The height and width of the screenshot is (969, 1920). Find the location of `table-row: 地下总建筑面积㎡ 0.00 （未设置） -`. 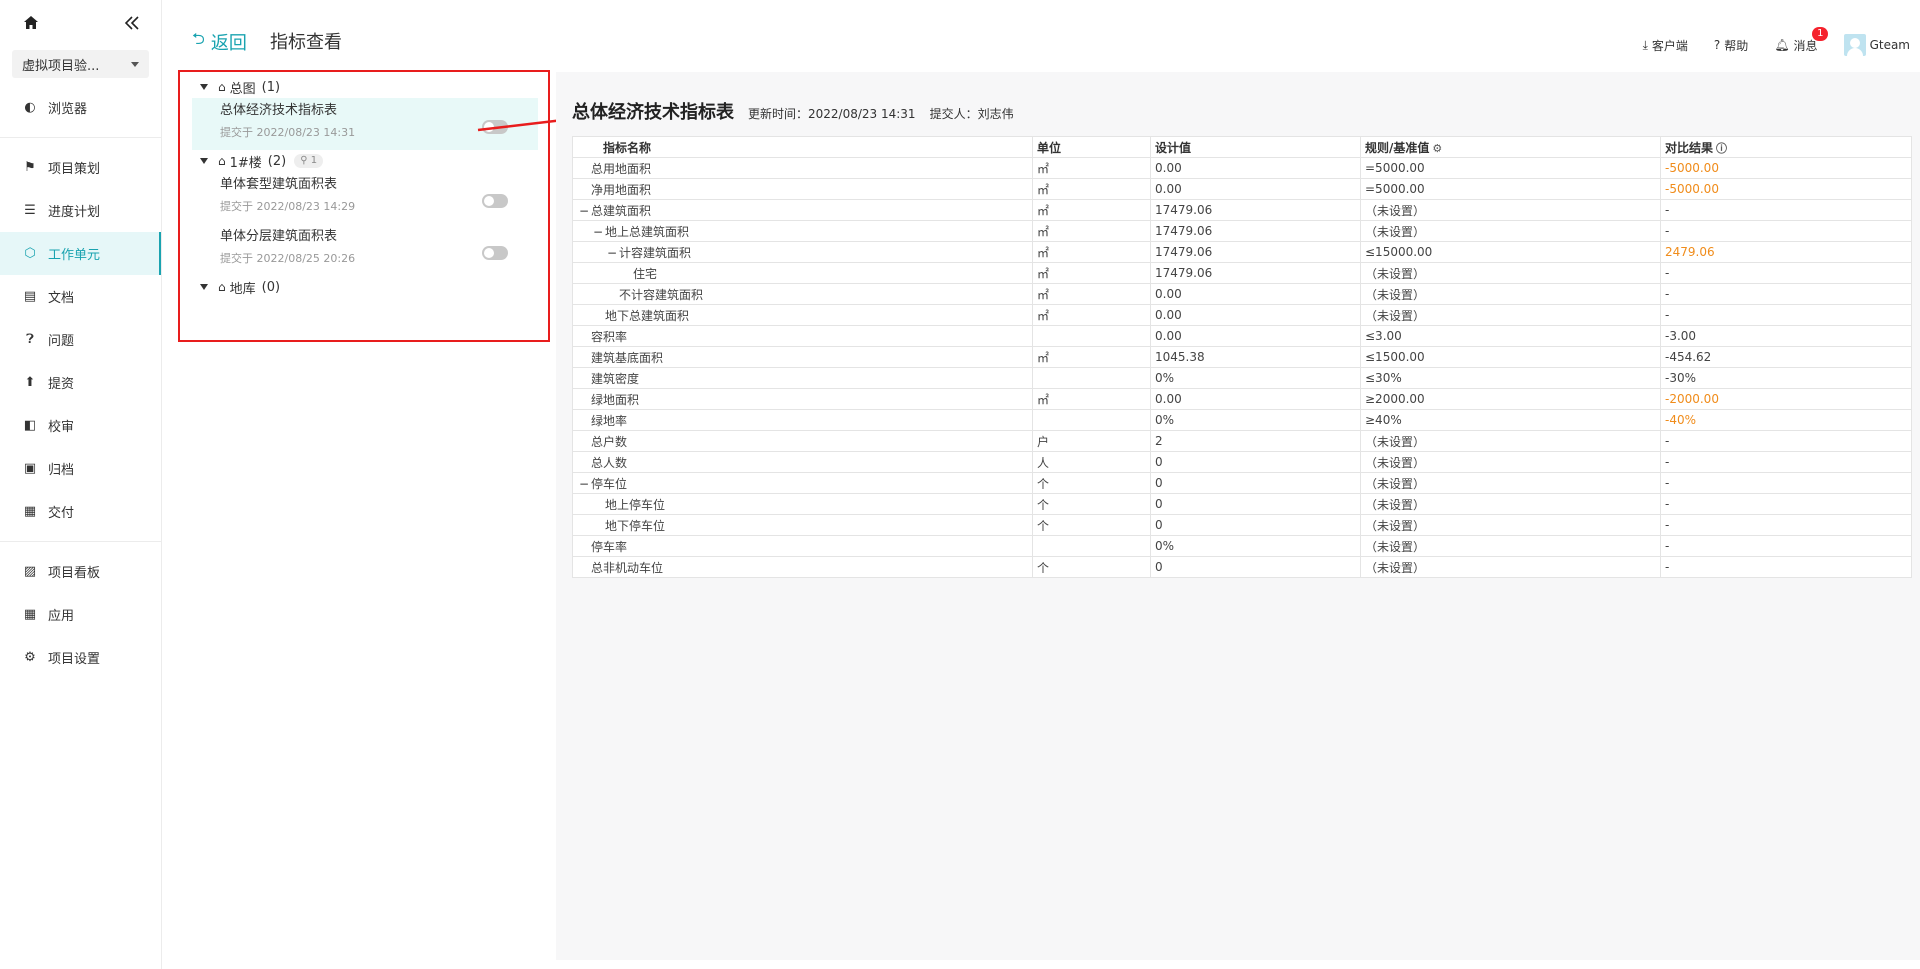

table-row: 地下总建筑面积㎡ 0.00 （未设置） - is located at coordinates (1242, 315).